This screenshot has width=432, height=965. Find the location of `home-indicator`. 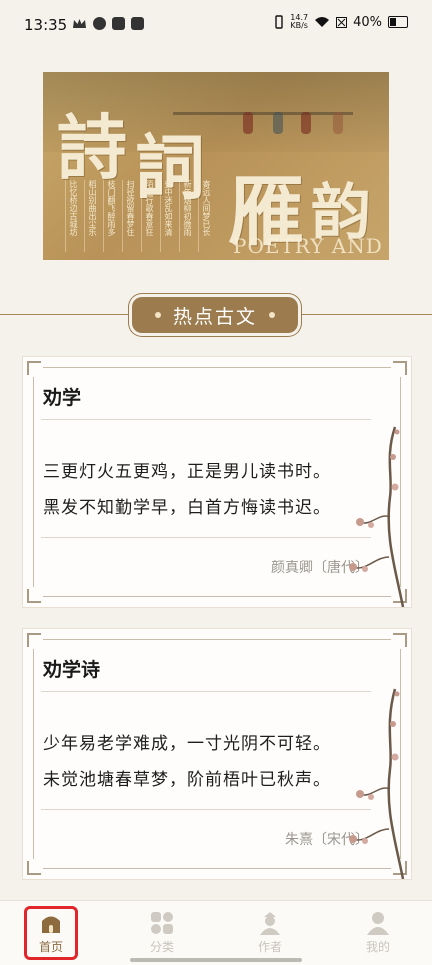

home-indicator is located at coordinates (216, 960).